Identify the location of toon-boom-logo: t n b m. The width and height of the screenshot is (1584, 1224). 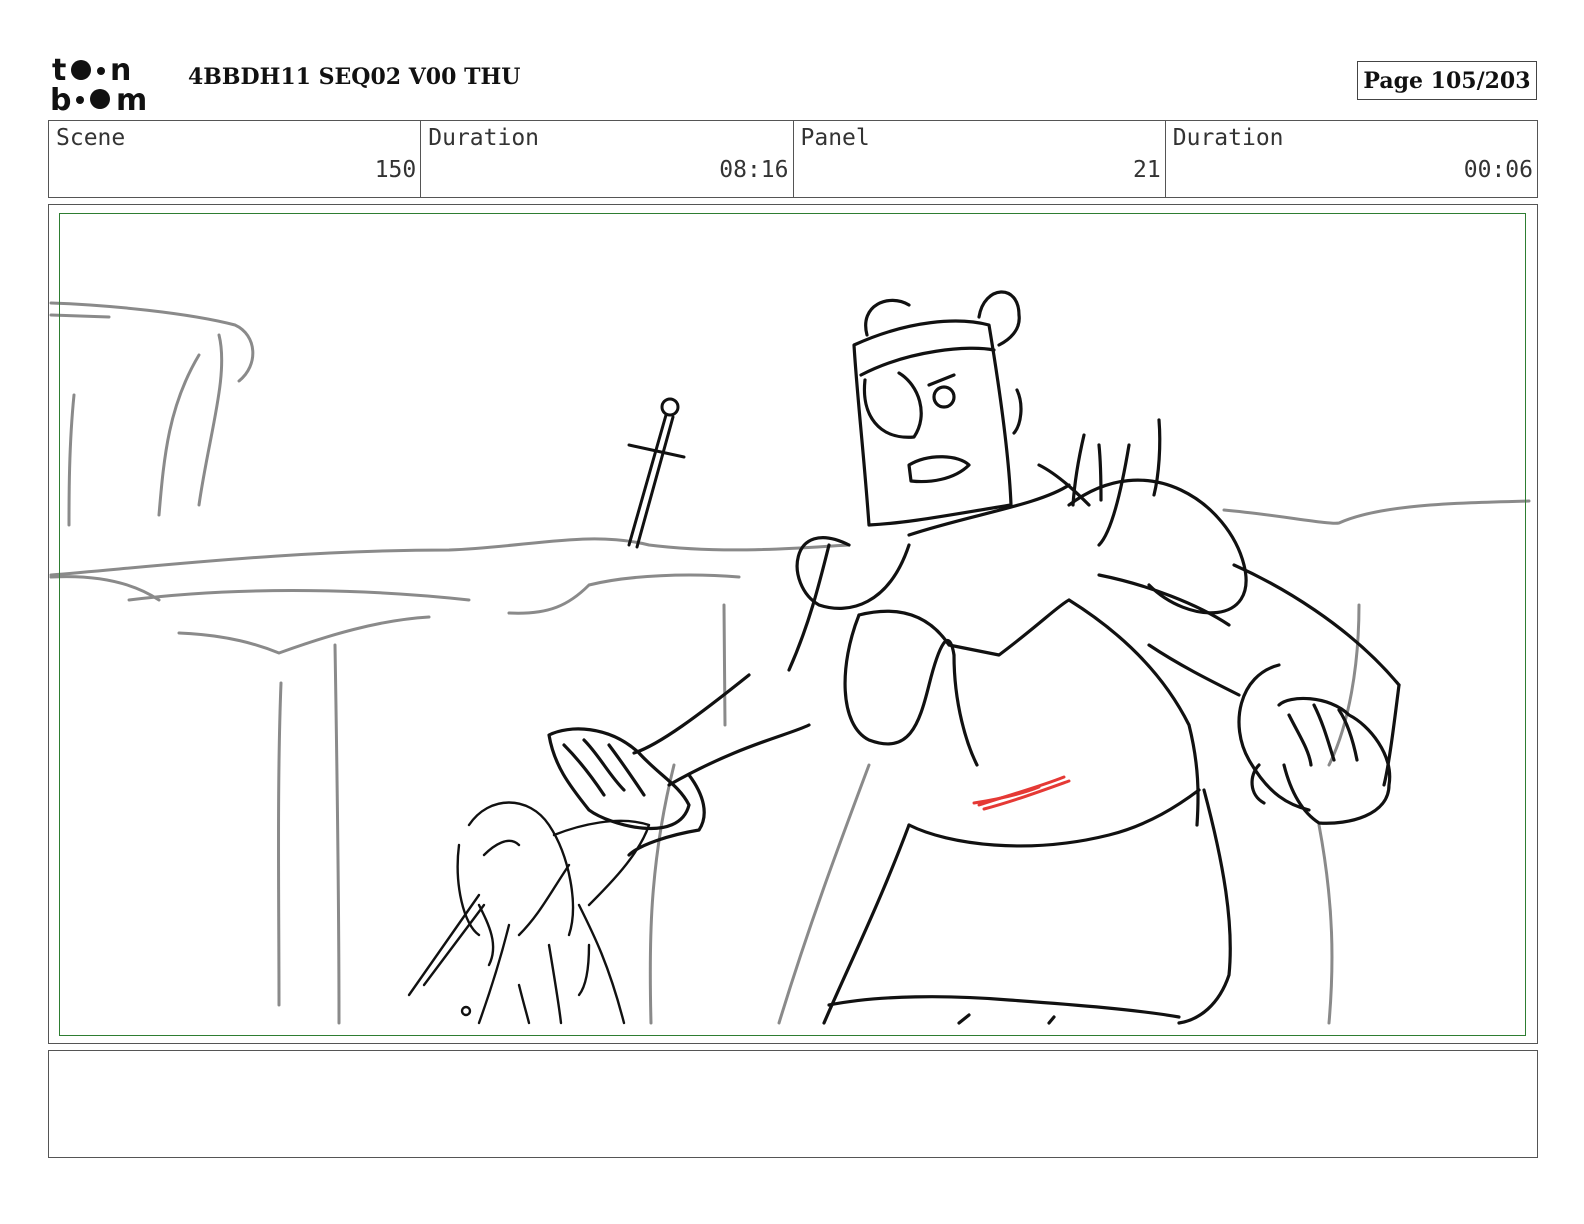
(98, 82).